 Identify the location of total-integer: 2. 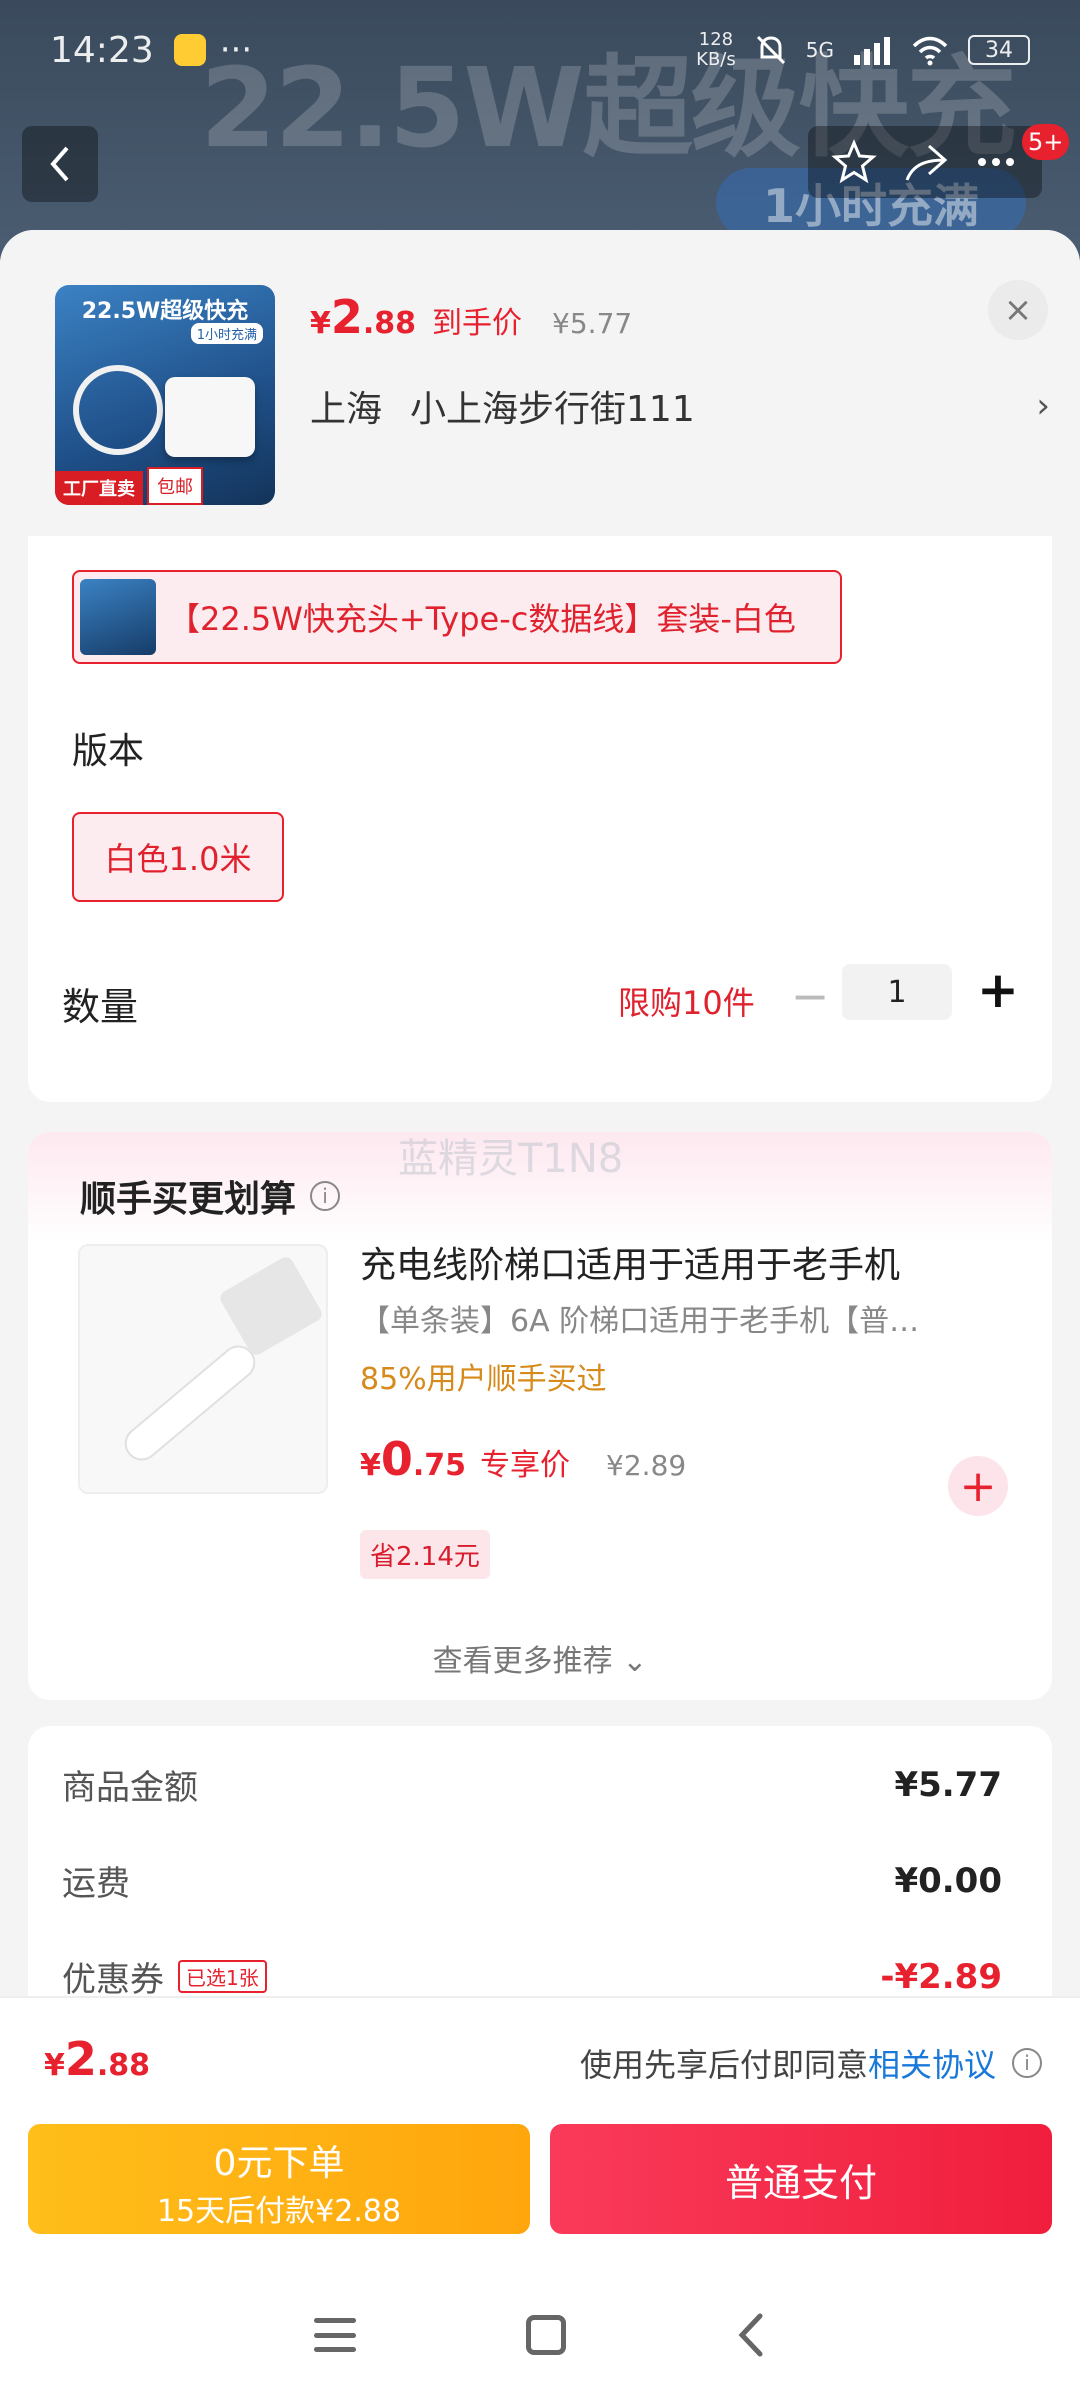
(80, 2059).